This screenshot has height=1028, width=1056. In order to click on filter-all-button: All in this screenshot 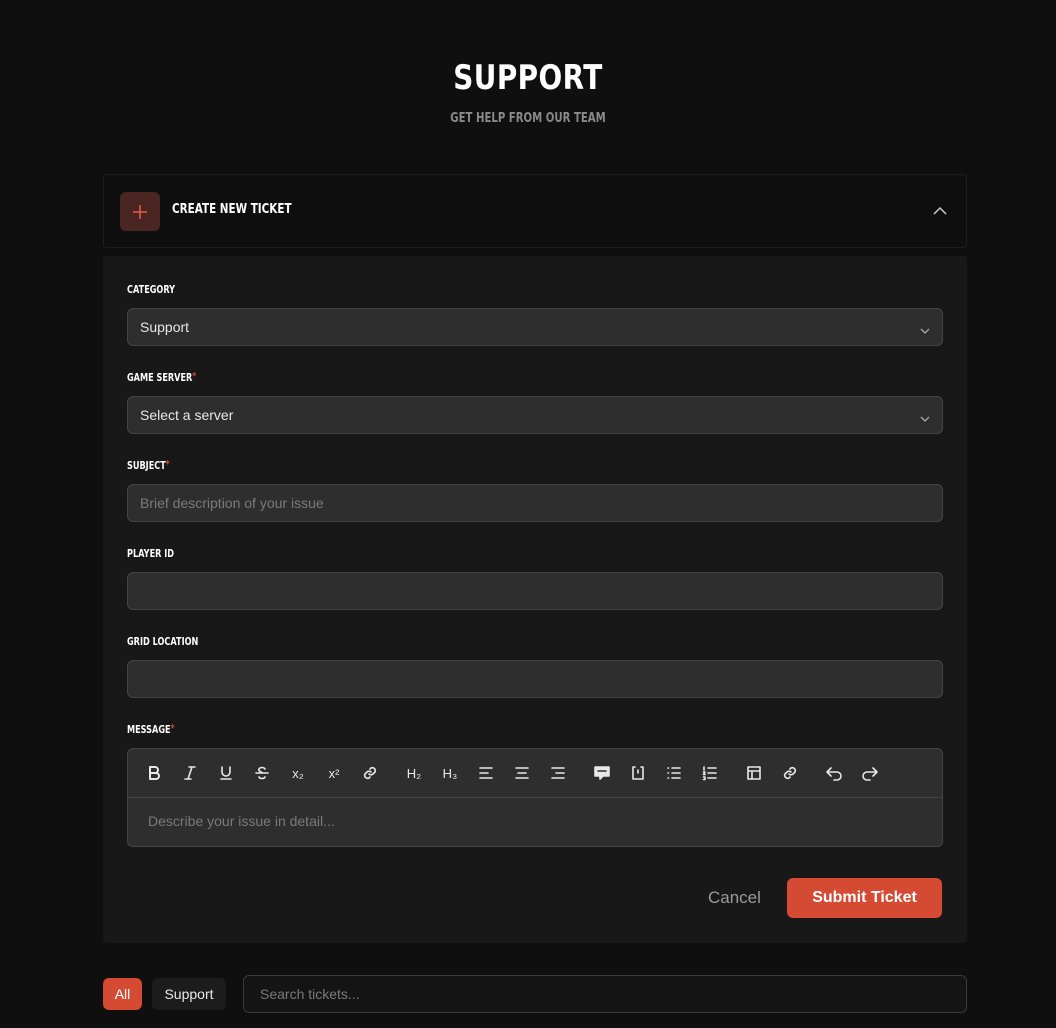, I will do `click(122, 994)`.